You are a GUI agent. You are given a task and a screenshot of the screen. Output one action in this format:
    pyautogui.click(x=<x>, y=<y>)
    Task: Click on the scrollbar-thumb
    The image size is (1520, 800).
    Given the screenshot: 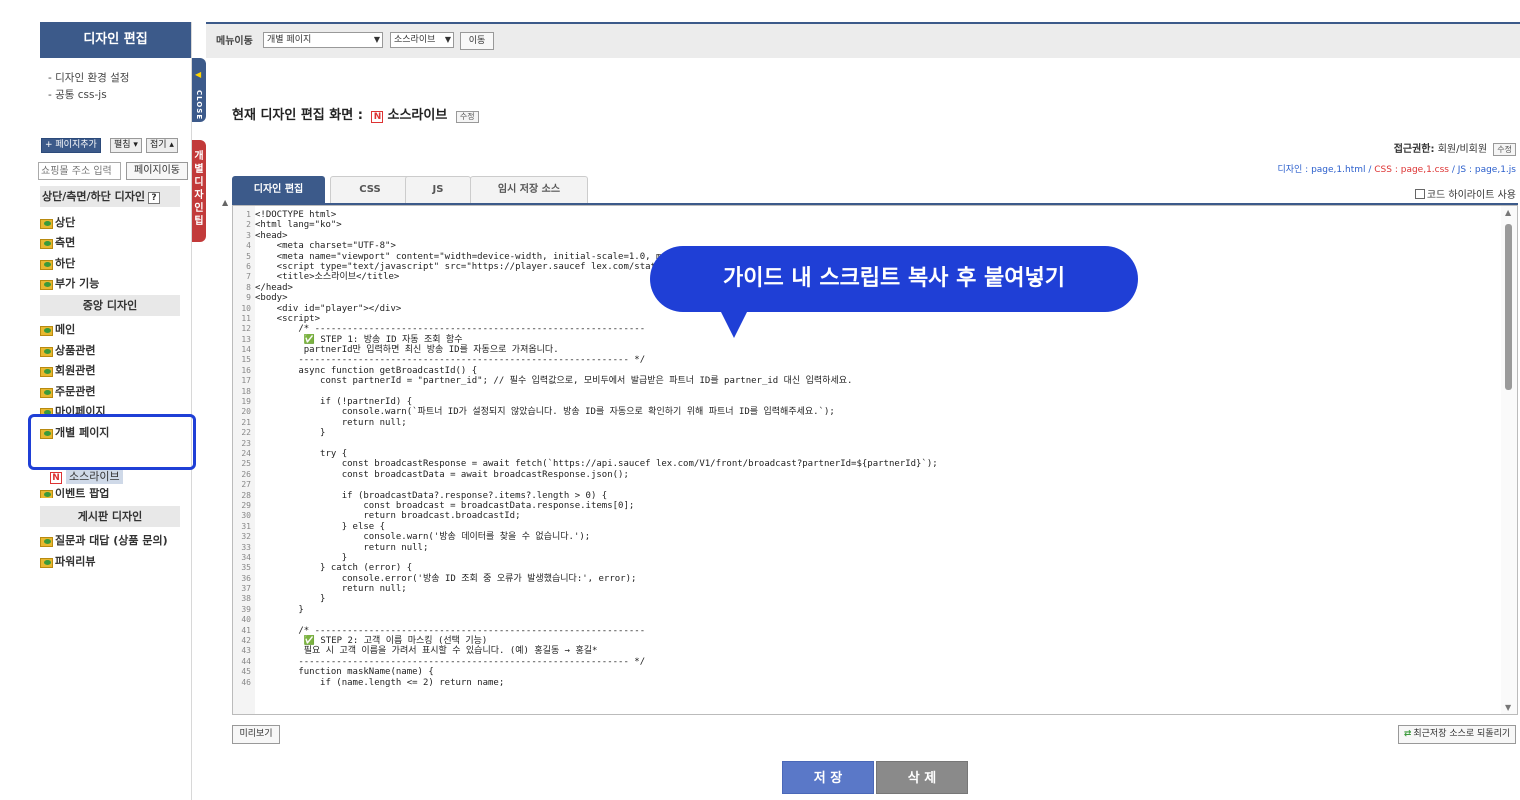 What is the action you would take?
    pyautogui.click(x=1508, y=307)
    